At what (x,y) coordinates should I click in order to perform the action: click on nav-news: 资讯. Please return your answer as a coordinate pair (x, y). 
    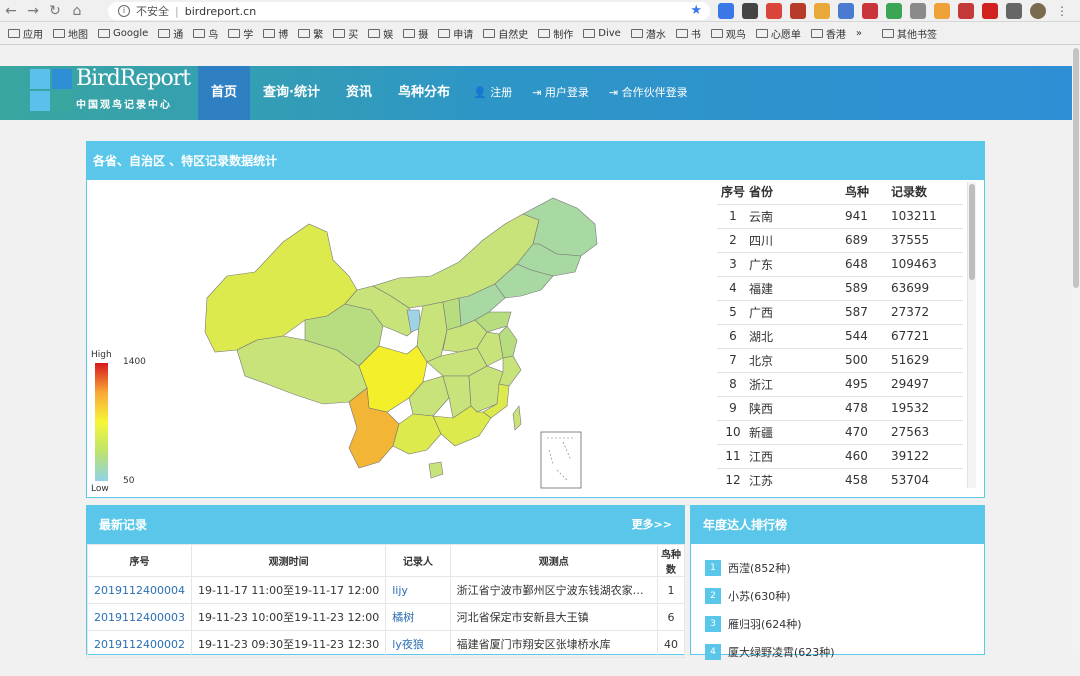
    Looking at the image, I should click on (359, 93).